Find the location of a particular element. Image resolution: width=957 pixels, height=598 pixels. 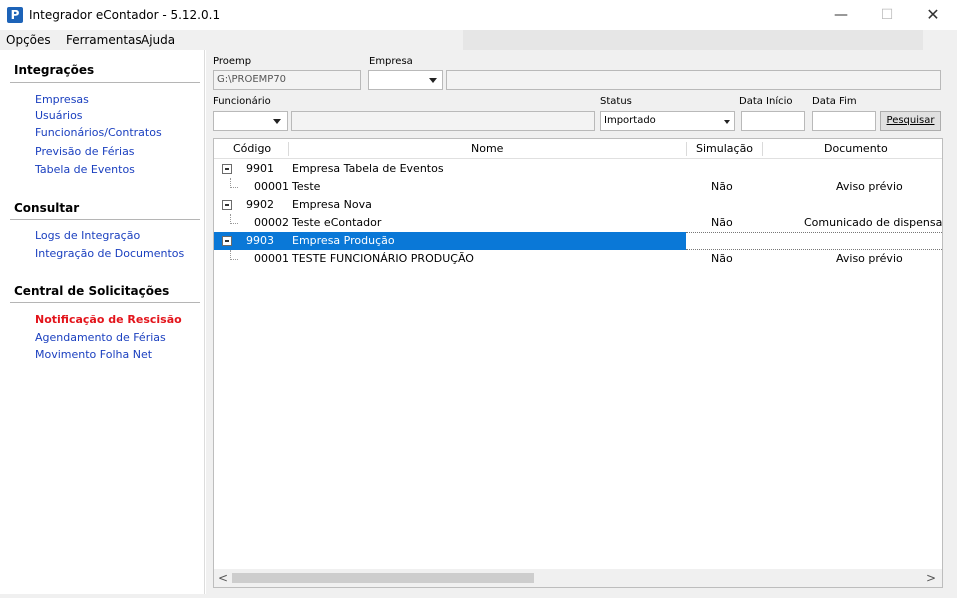

column-header-nome: Nome is located at coordinates (487, 148).